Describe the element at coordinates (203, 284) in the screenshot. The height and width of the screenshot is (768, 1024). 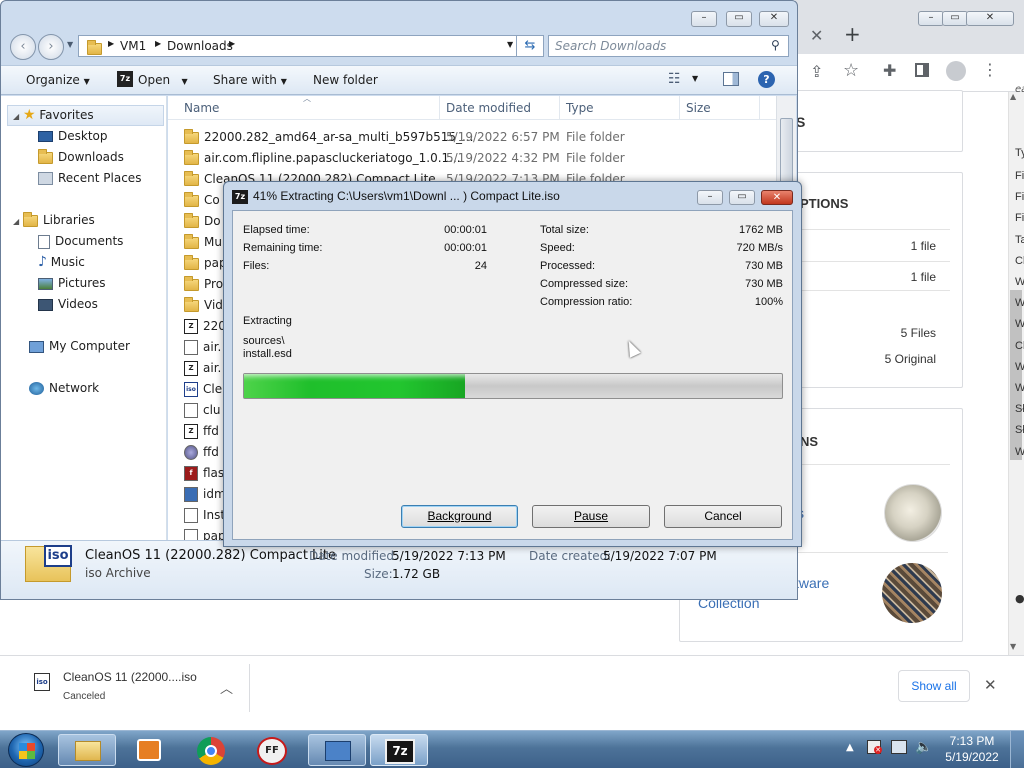
I see `file-row: Pro` at that location.